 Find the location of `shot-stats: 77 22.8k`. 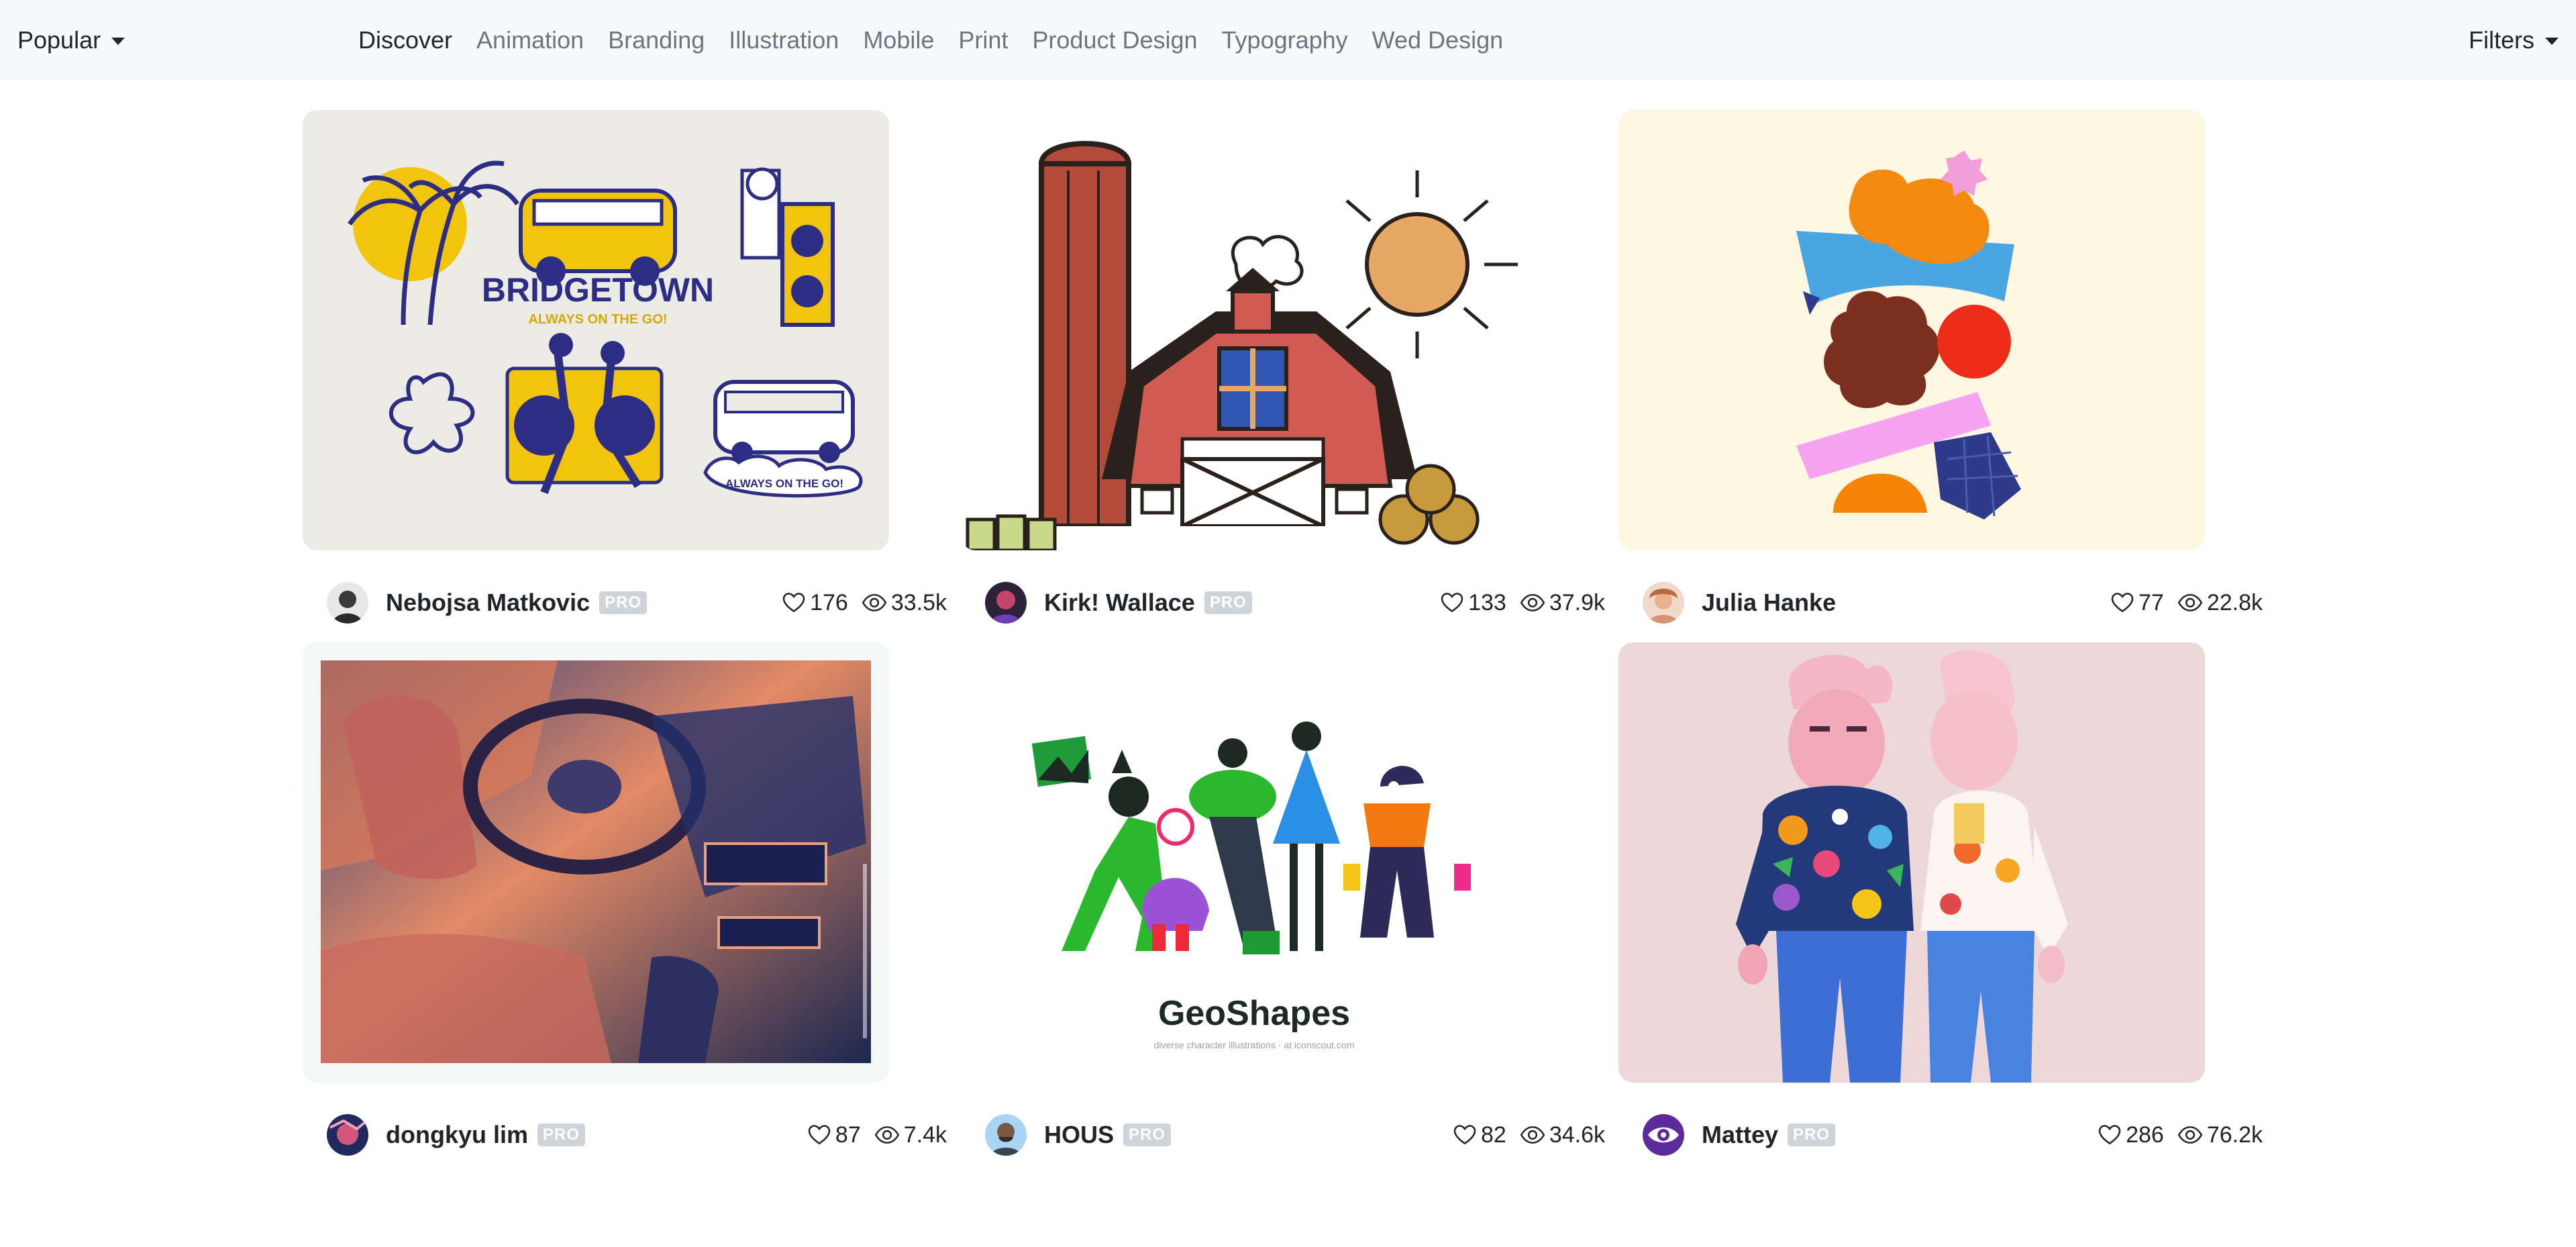

shot-stats: 77 22.8k is located at coordinates (2186, 603).